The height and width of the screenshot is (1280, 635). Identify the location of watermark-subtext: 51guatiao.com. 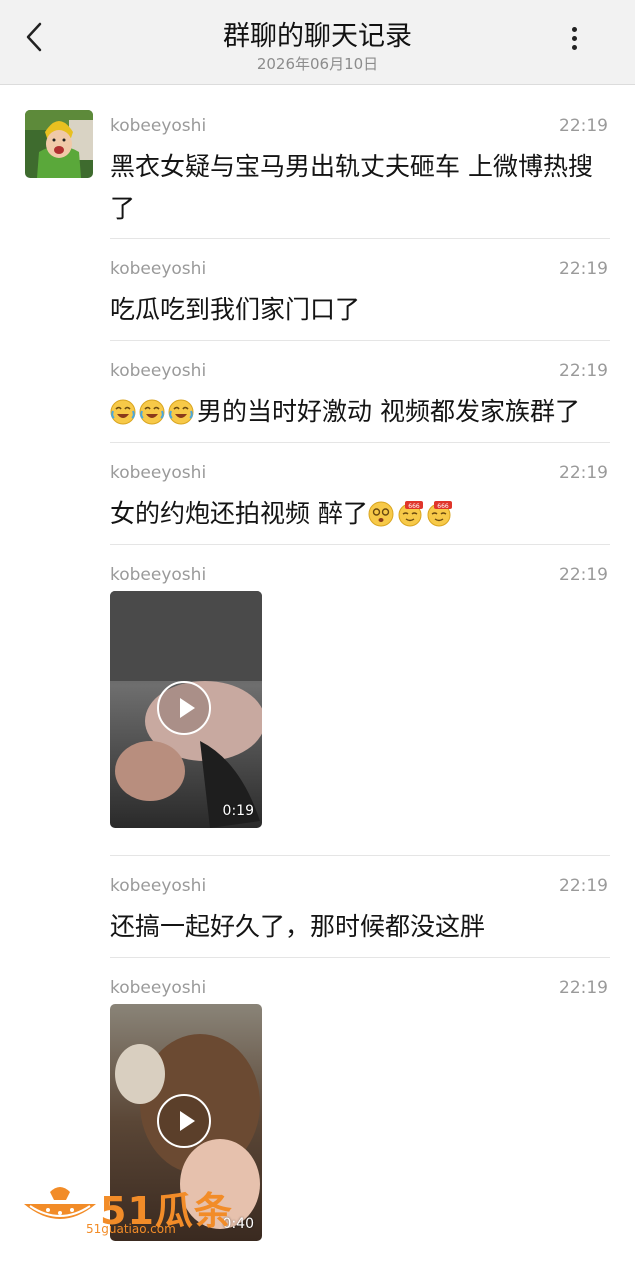
(131, 1229).